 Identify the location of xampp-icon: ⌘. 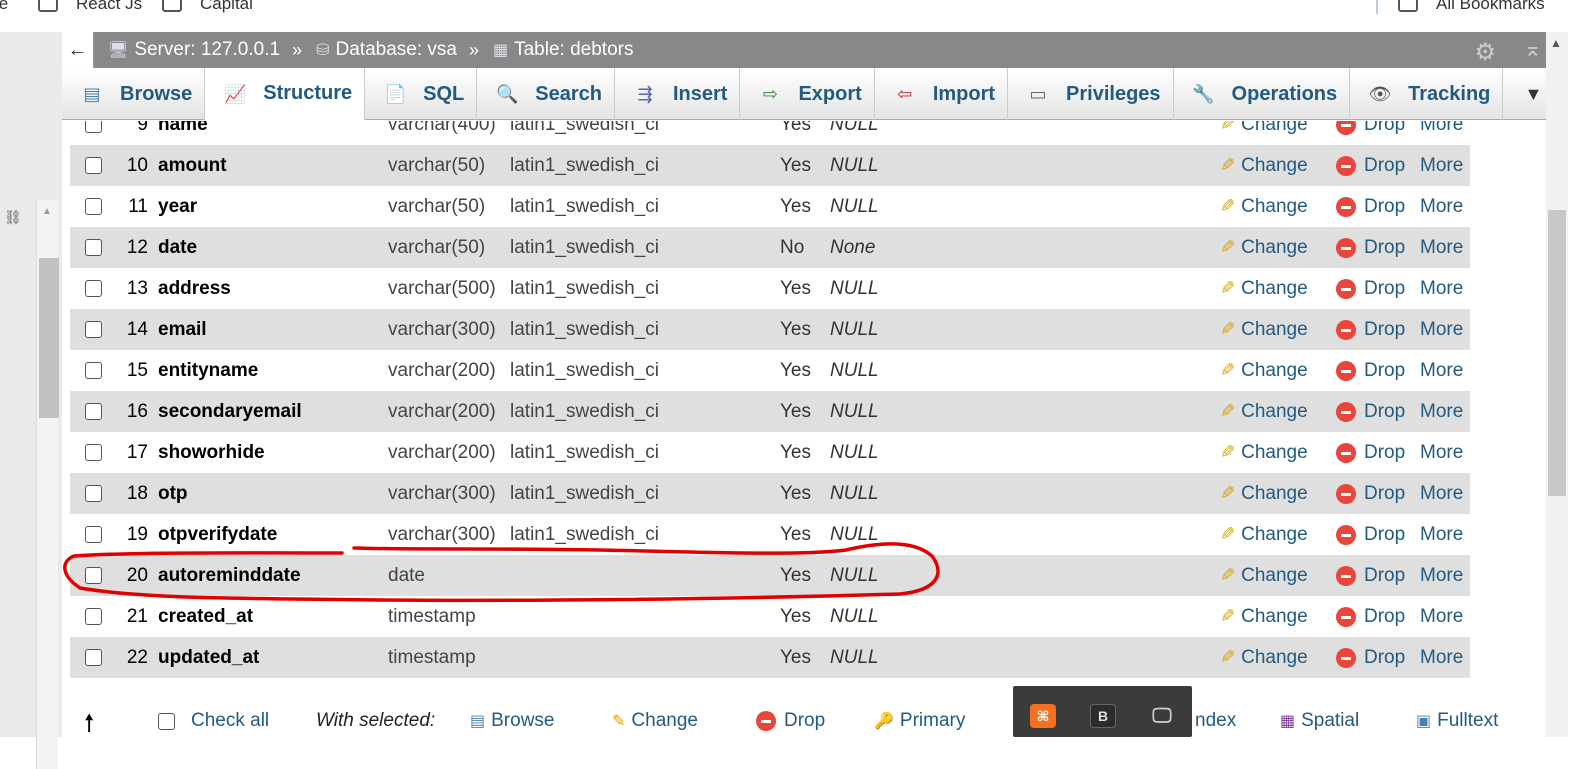
(1043, 716).